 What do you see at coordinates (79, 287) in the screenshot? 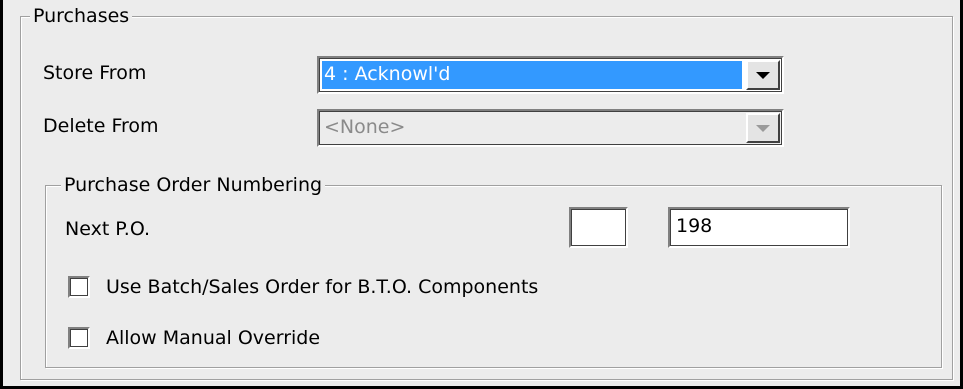
I see `use-batch-checkbox` at bounding box center [79, 287].